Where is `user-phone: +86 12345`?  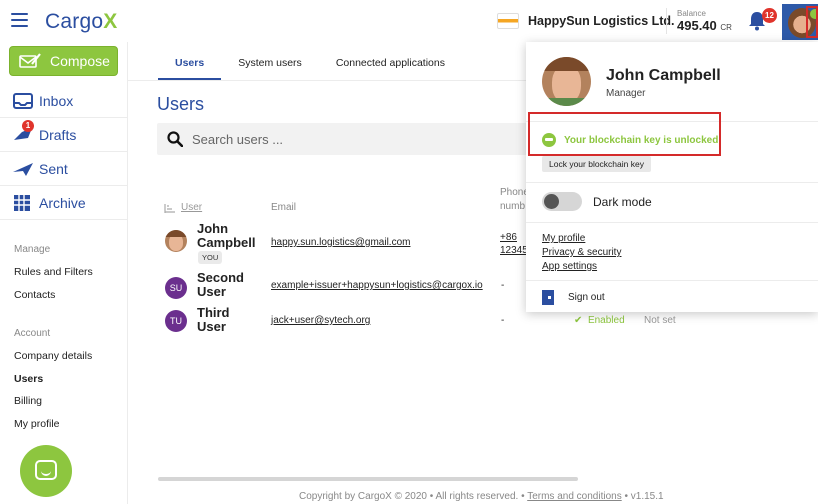
user-phone: +86 12345 is located at coordinates (514, 244).